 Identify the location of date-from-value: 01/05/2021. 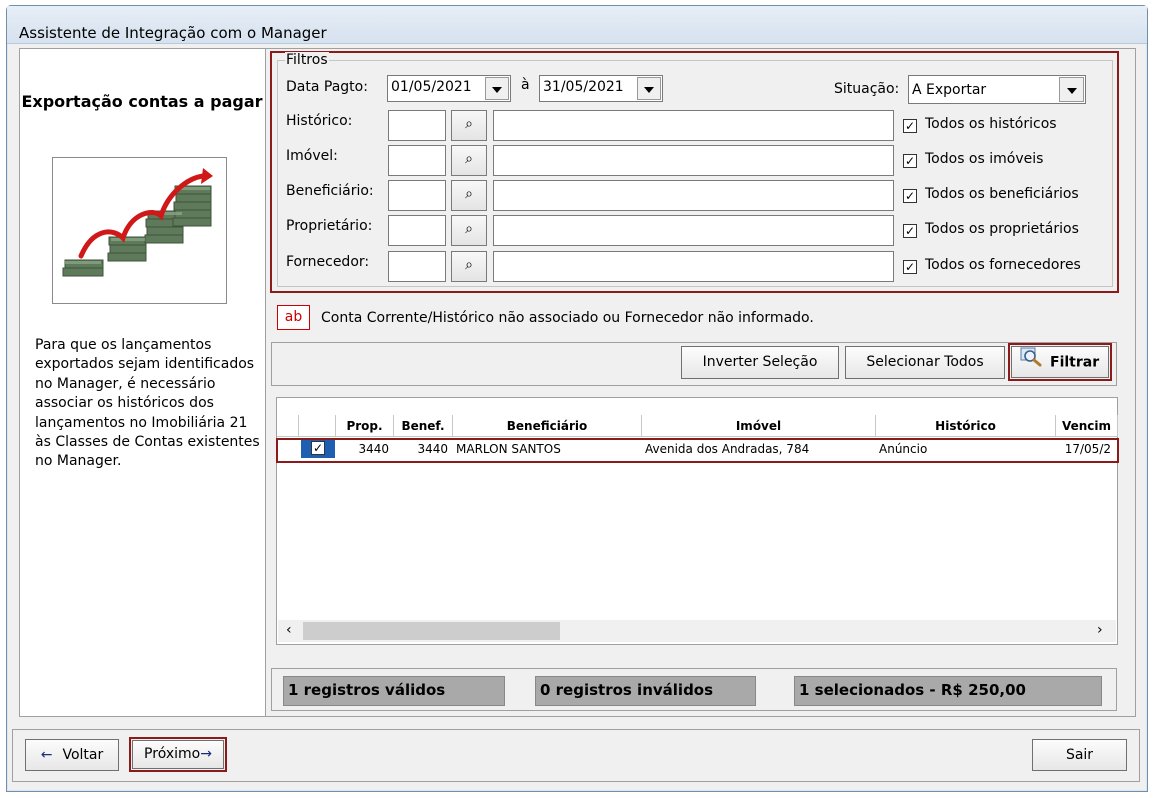
(431, 87).